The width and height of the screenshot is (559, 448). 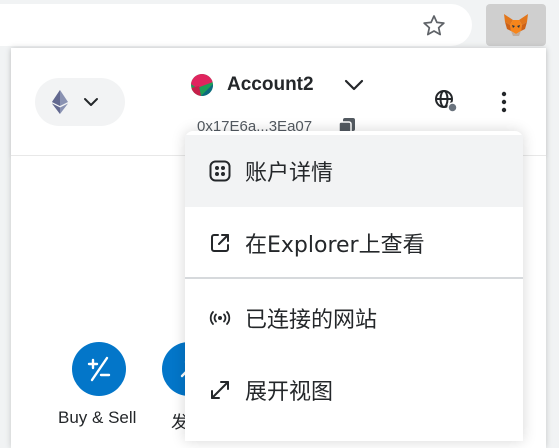 I want to click on browser-toolbar, so click(x=279, y=25).